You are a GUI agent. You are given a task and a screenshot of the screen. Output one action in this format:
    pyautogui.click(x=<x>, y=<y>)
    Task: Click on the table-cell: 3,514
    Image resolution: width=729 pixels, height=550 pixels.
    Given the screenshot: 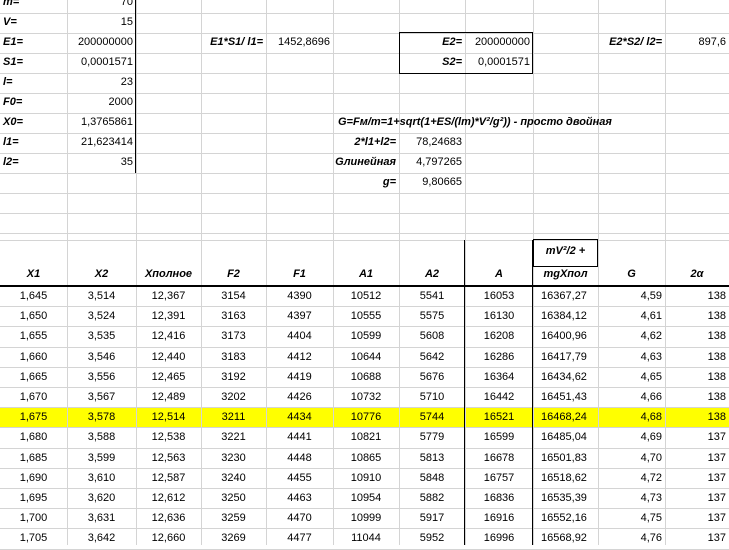 What is the action you would take?
    pyautogui.click(x=101, y=296)
    